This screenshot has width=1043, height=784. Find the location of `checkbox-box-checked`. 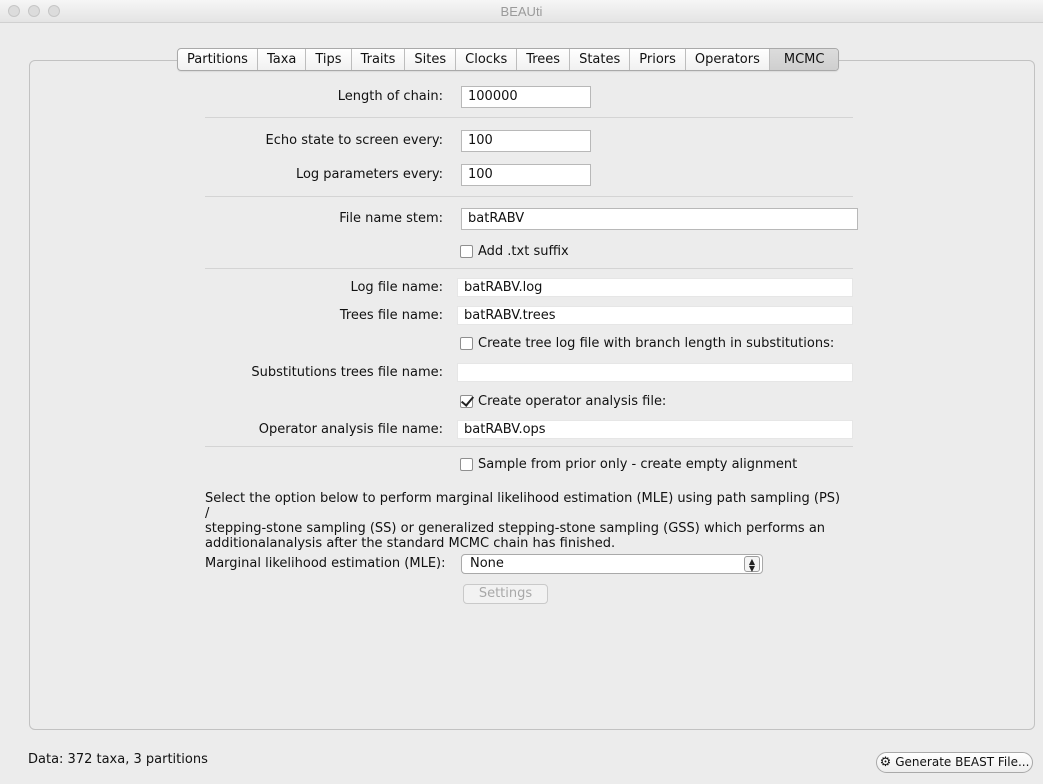

checkbox-box-checked is located at coordinates (466, 401).